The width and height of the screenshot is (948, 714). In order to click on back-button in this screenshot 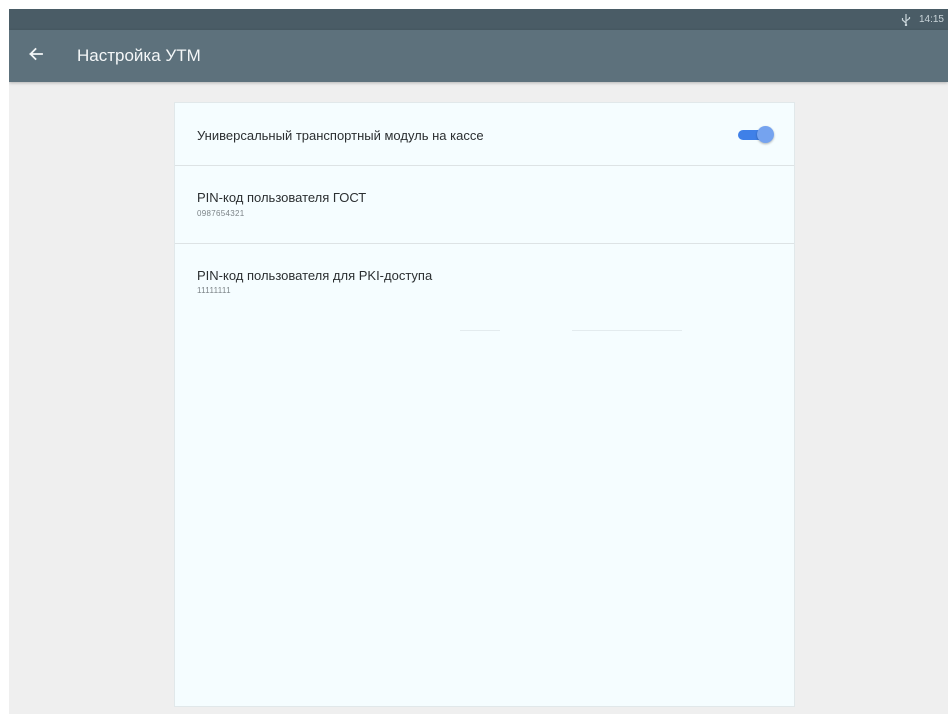, I will do `click(36, 56)`.